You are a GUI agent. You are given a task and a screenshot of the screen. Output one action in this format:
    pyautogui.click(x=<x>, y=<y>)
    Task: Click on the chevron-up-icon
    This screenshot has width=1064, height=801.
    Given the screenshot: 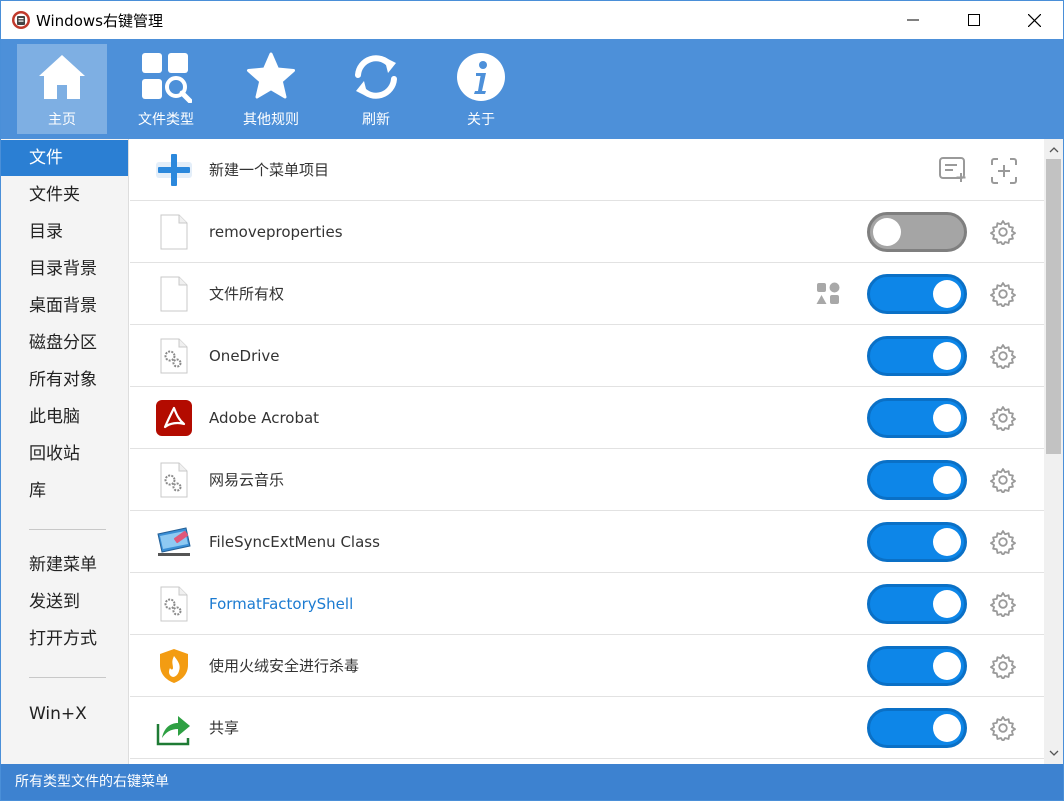 What is the action you would take?
    pyautogui.click(x=1053, y=150)
    